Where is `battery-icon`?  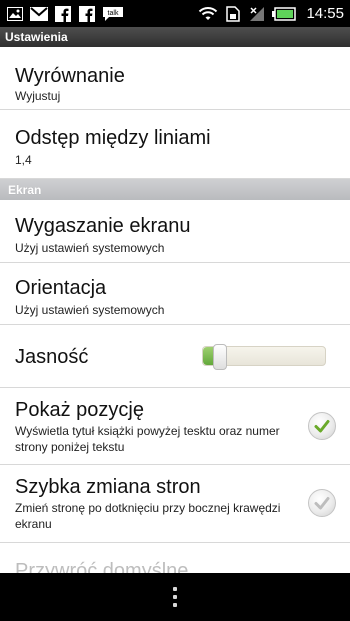 battery-icon is located at coordinates (284, 14).